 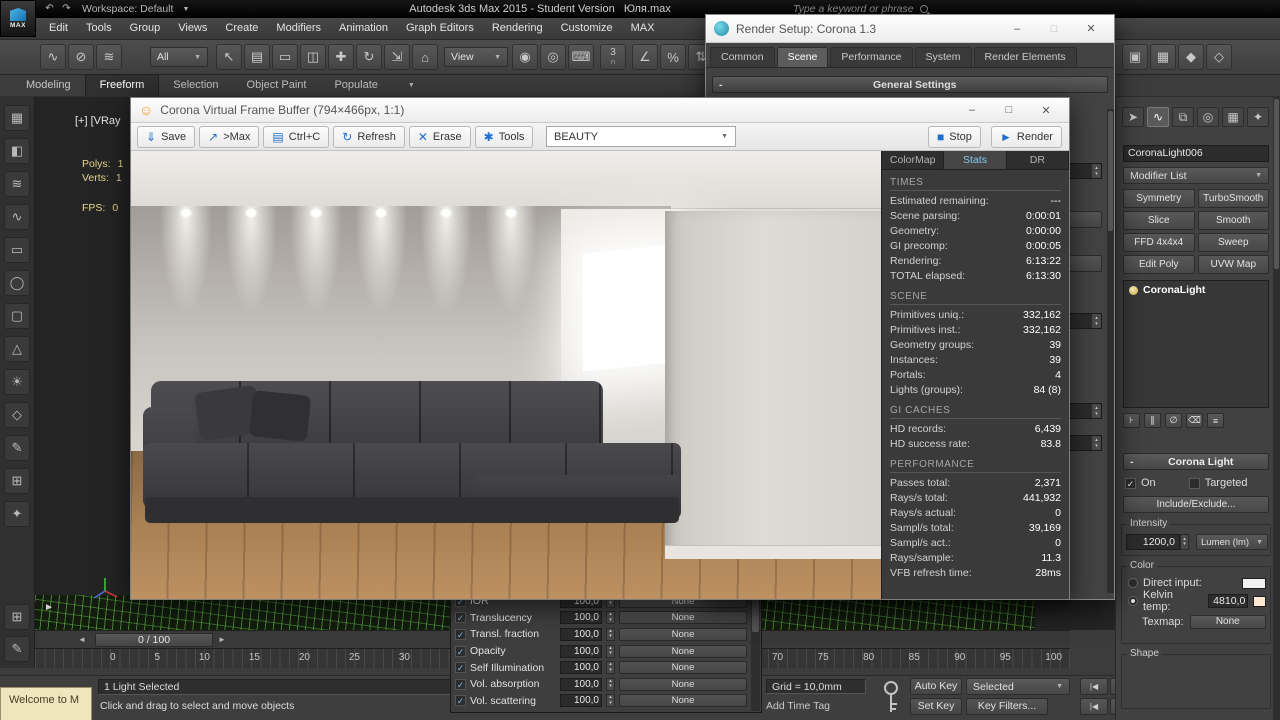 I want to click on vfb-minimize-button: –, so click(x=972, y=110).